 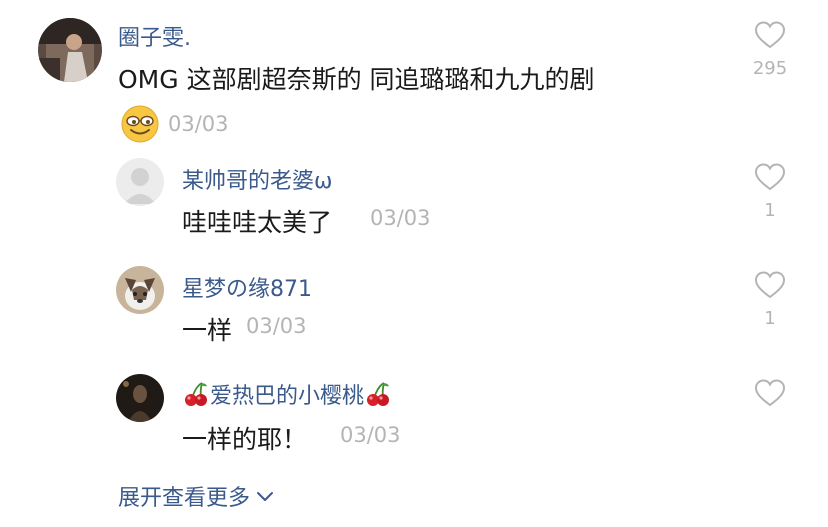 I want to click on reply-text: 一样的耶！, so click(x=245, y=439).